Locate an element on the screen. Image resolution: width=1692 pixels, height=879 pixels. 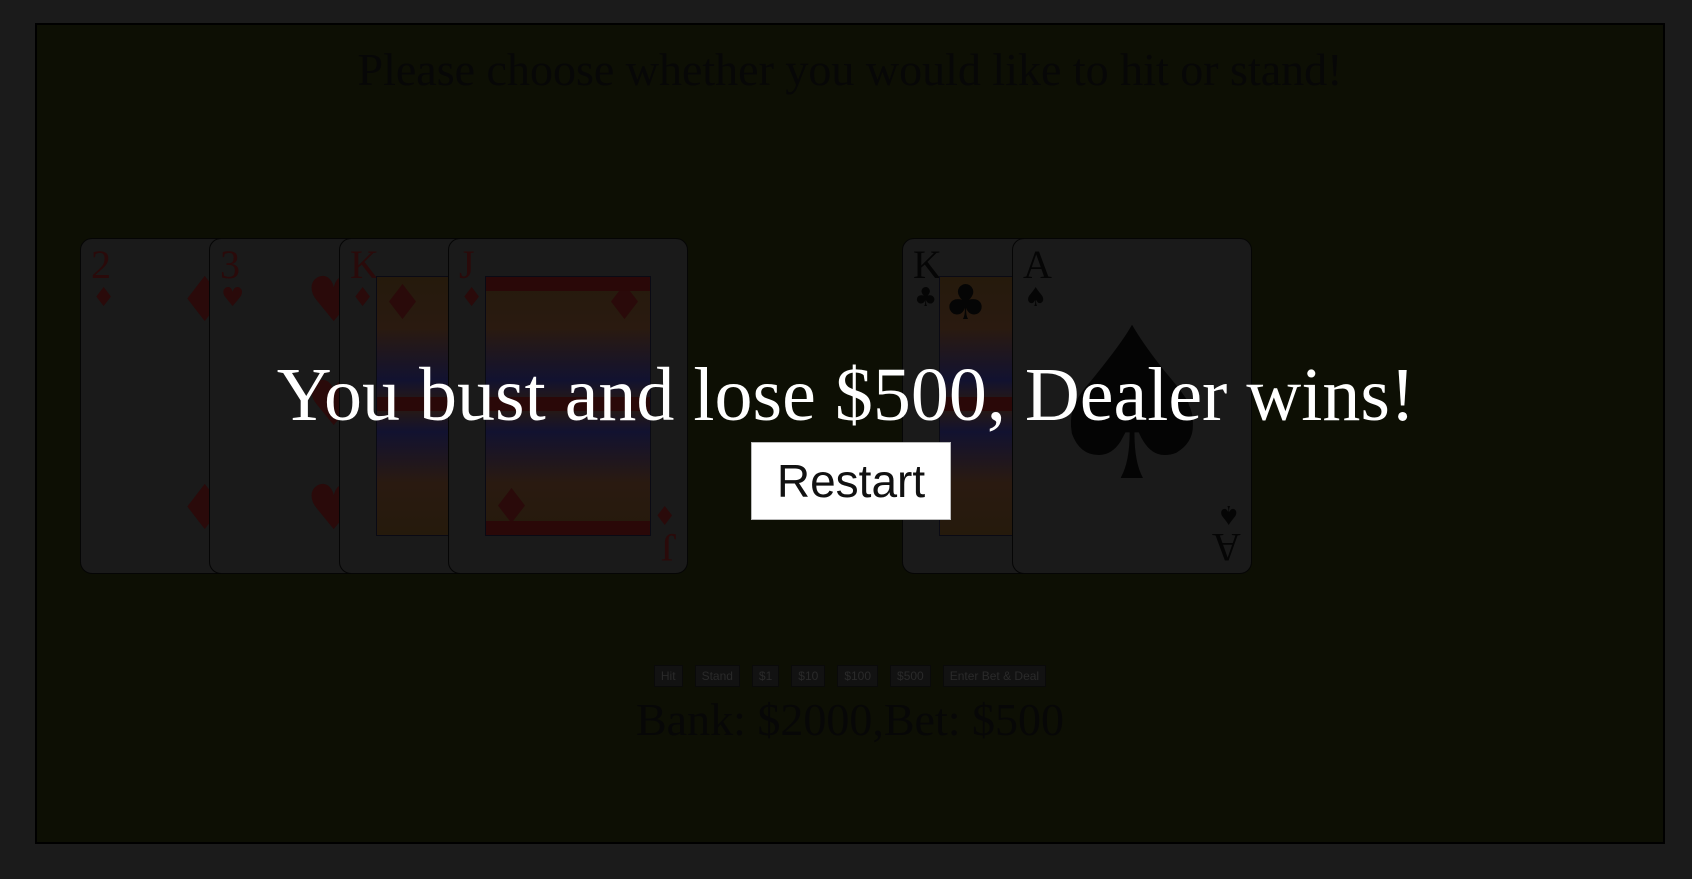
card-rank: J is located at coordinates (467, 264).